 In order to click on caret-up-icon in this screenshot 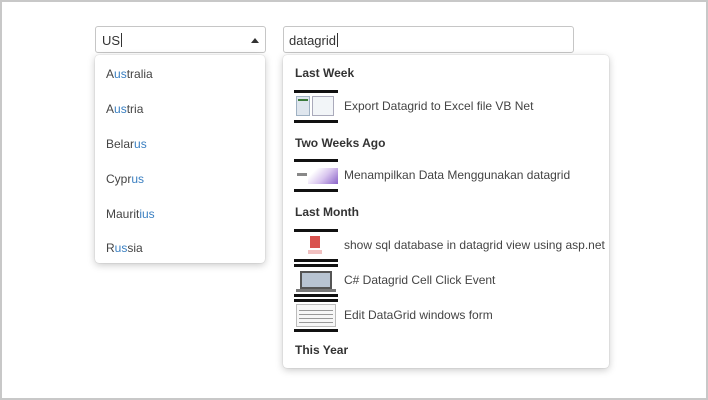, I will do `click(255, 40)`.